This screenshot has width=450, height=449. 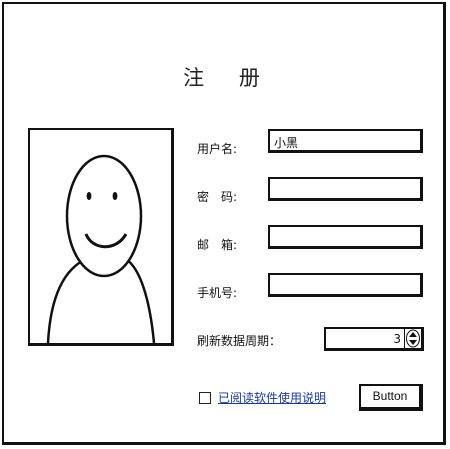 What do you see at coordinates (345, 189) in the screenshot?
I see `password-field` at bounding box center [345, 189].